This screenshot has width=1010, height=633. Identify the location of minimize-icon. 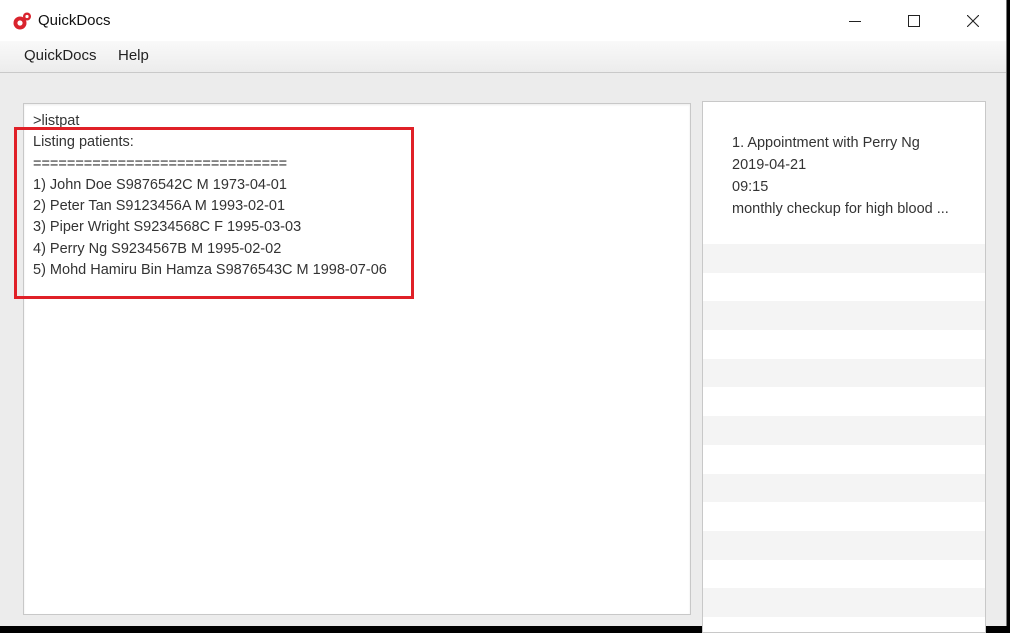
(855, 21).